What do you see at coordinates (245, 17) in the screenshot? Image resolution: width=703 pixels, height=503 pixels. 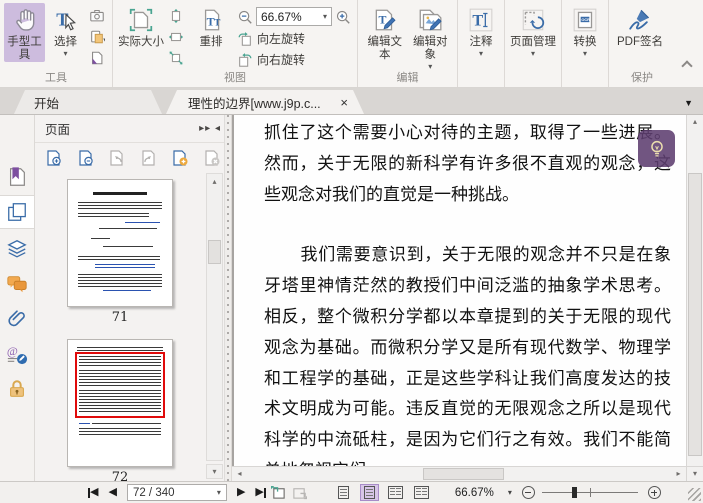 I see `zoom-out-icon` at bounding box center [245, 17].